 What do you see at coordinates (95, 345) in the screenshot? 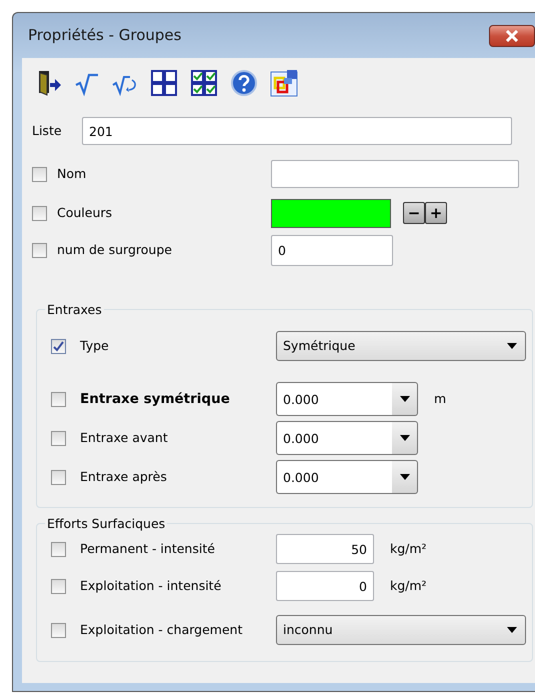
I see `field-label: Type` at bounding box center [95, 345].